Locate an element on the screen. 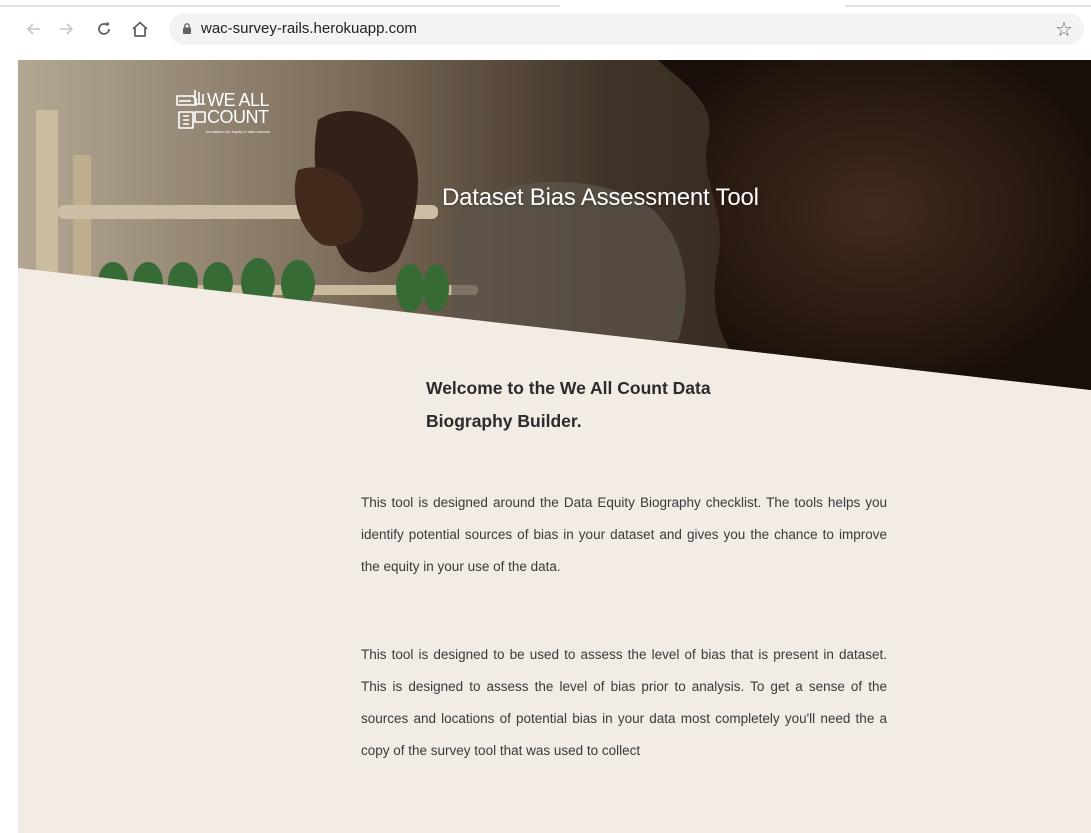  url-text: wac-survey-rails.herokuapp.com is located at coordinates (309, 28).